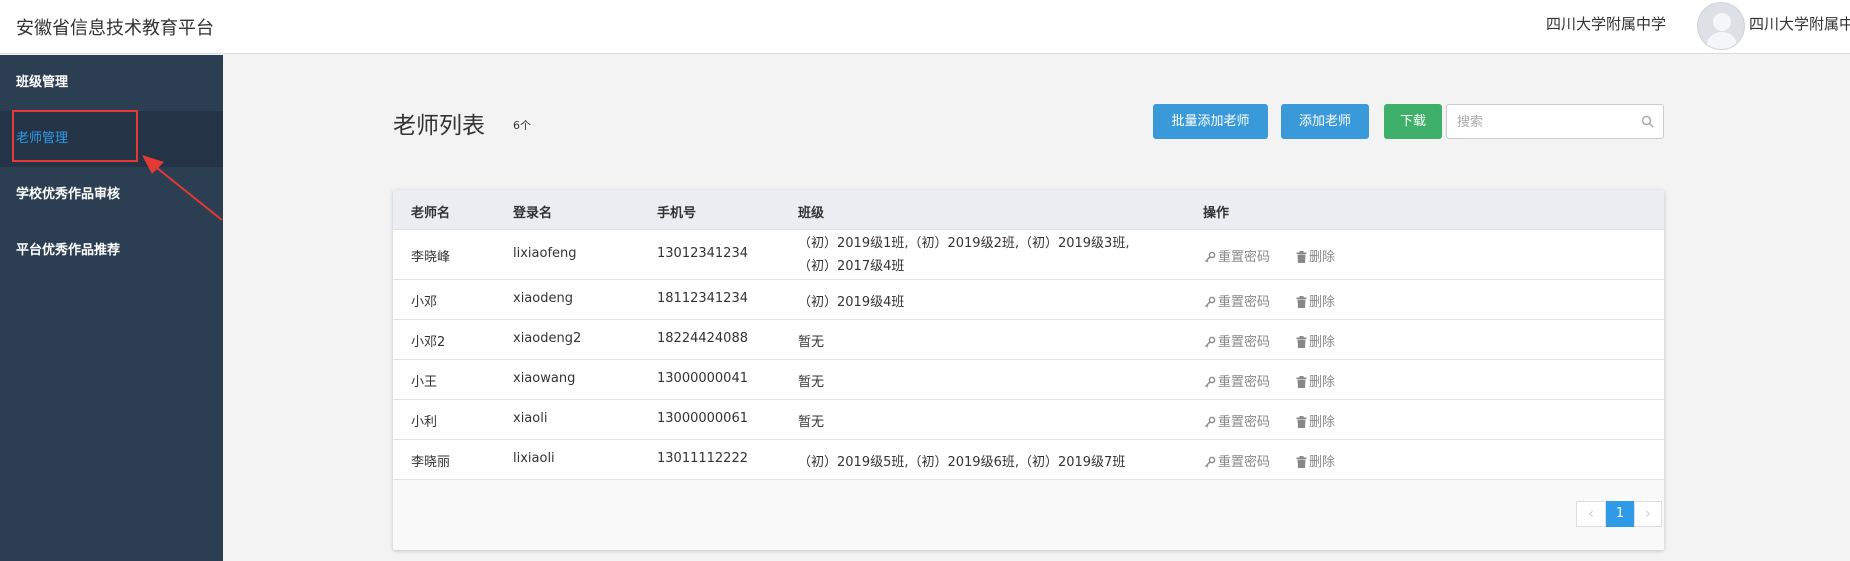 Image resolution: width=1850 pixels, height=561 pixels. Describe the element at coordinates (111, 83) in the screenshot. I see `sidebar-item-class-management: 班级管理` at that location.